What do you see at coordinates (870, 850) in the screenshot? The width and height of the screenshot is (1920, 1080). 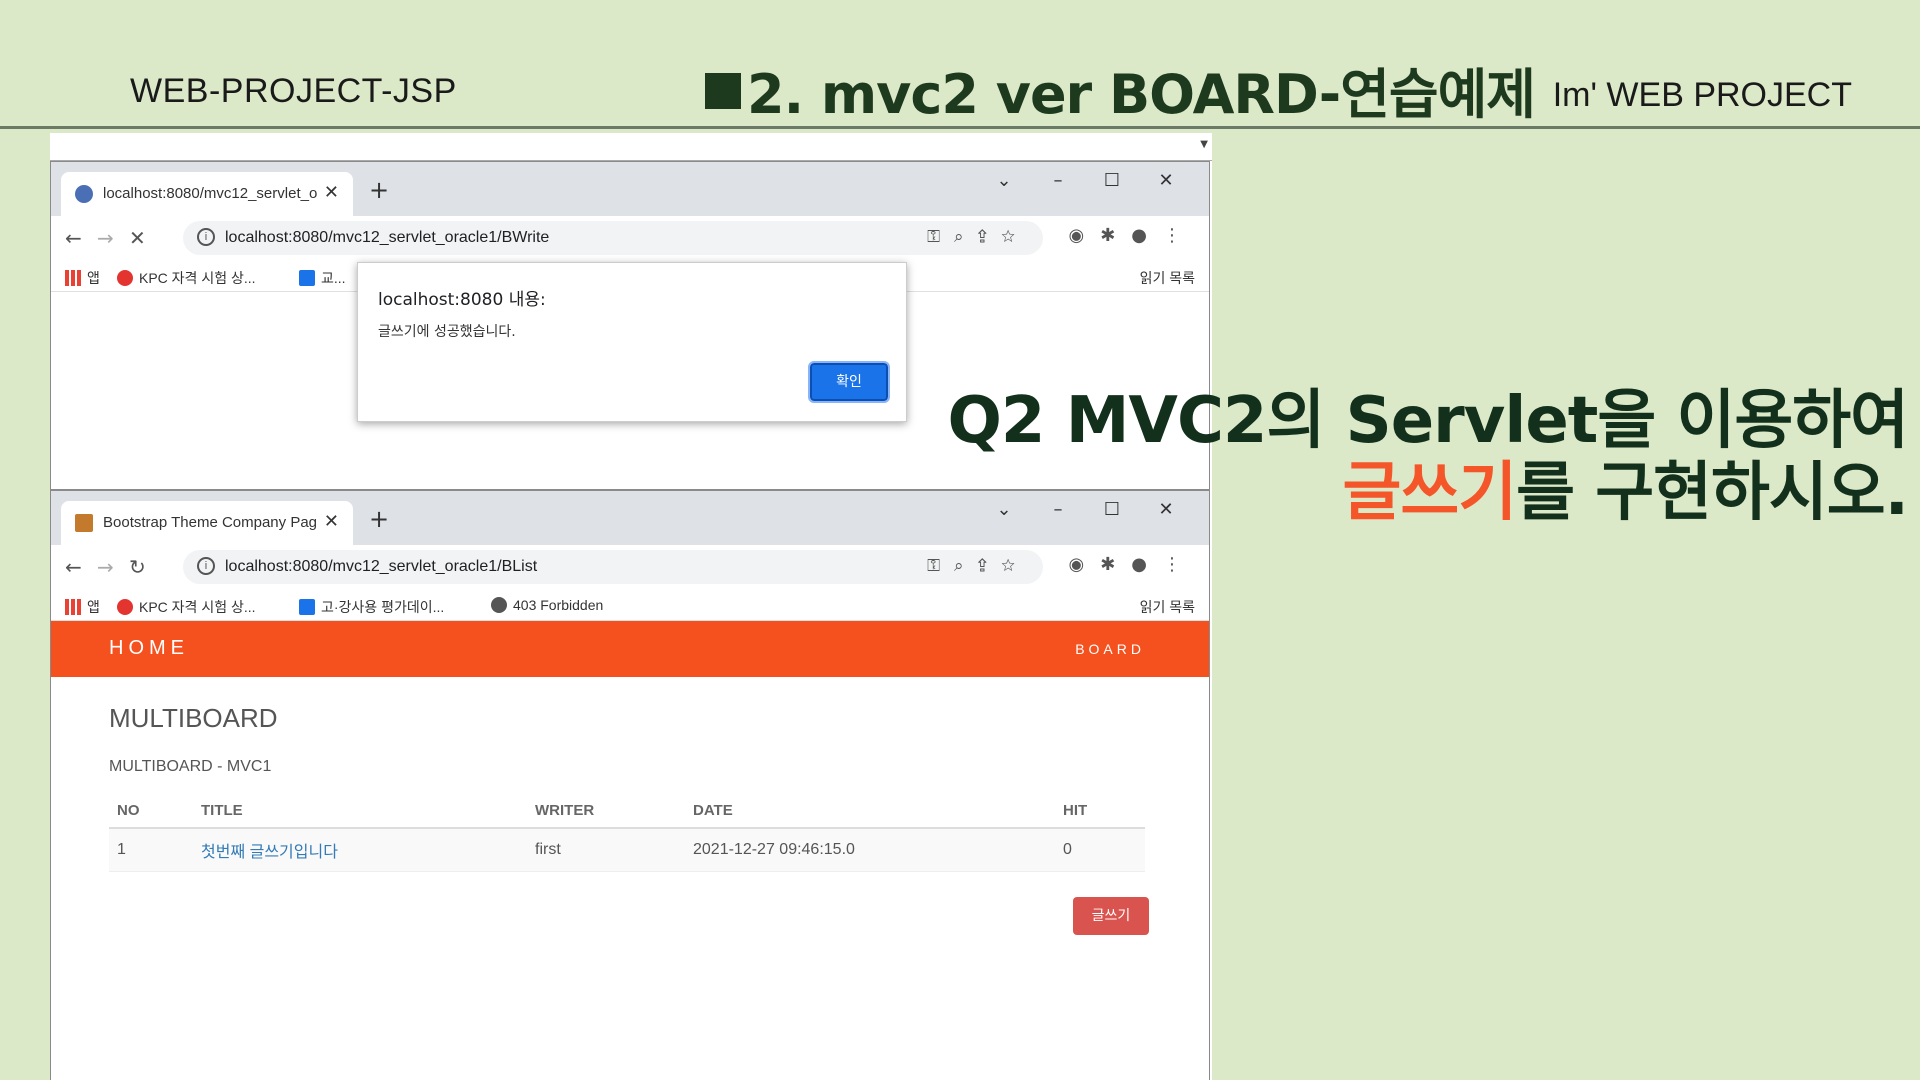 I see `cell-date: 2021-12-27 09:46:15.0` at bounding box center [870, 850].